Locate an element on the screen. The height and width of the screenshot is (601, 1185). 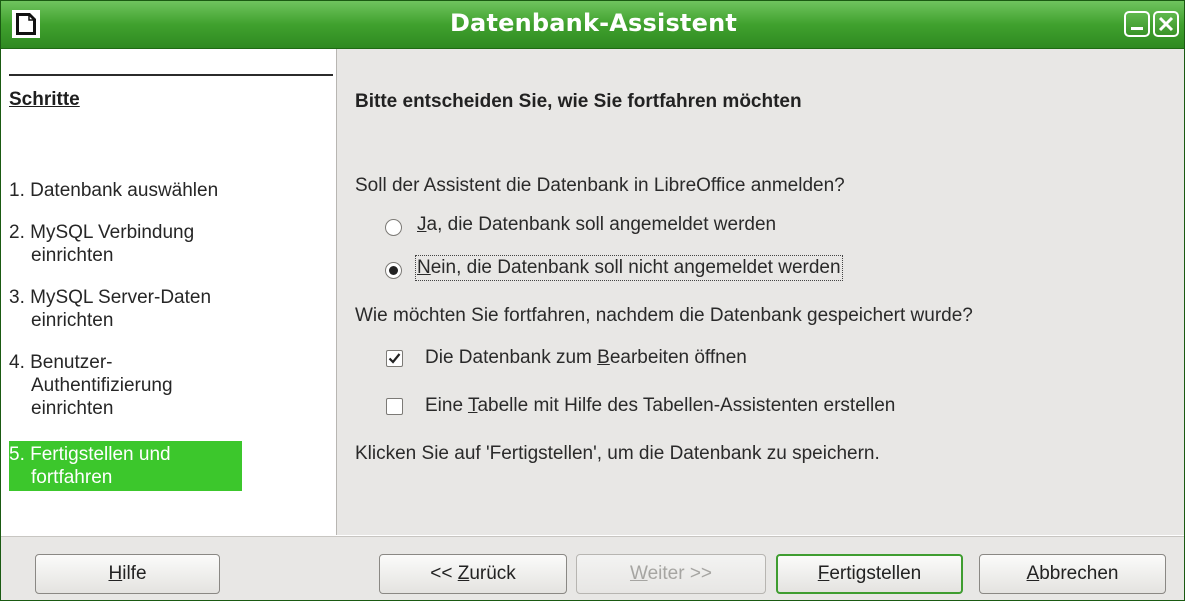
title-bar: Datenbank-Assistent is located at coordinates (592, 25).